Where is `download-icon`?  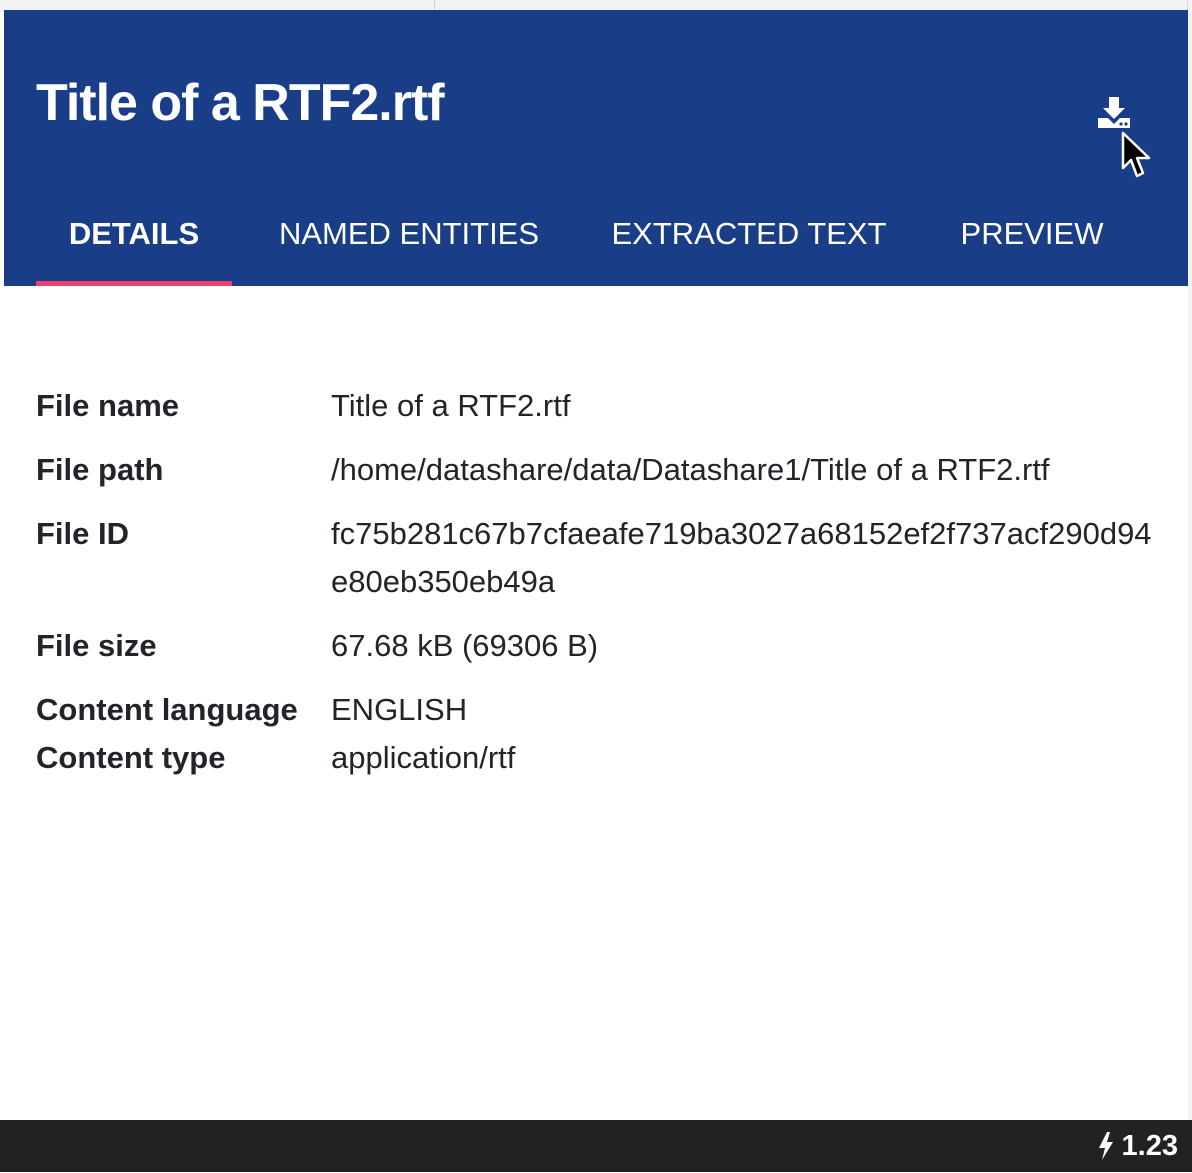 download-icon is located at coordinates (1114, 112).